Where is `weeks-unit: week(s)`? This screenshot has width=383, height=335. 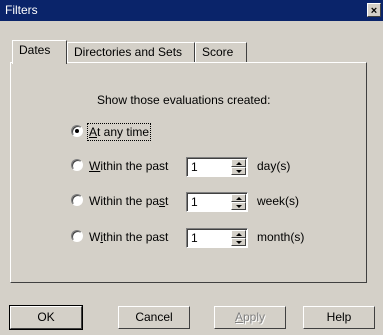 weeks-unit: week(s) is located at coordinates (278, 201).